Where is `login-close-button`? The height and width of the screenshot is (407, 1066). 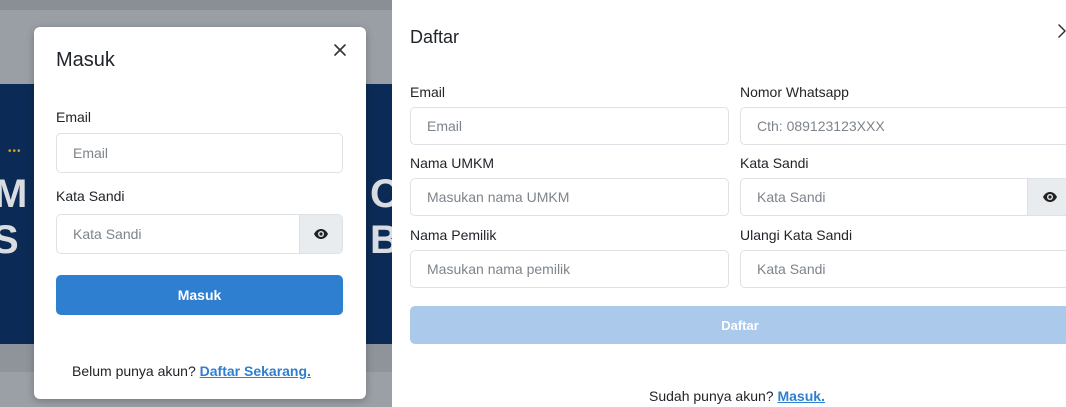 login-close-button is located at coordinates (340, 50).